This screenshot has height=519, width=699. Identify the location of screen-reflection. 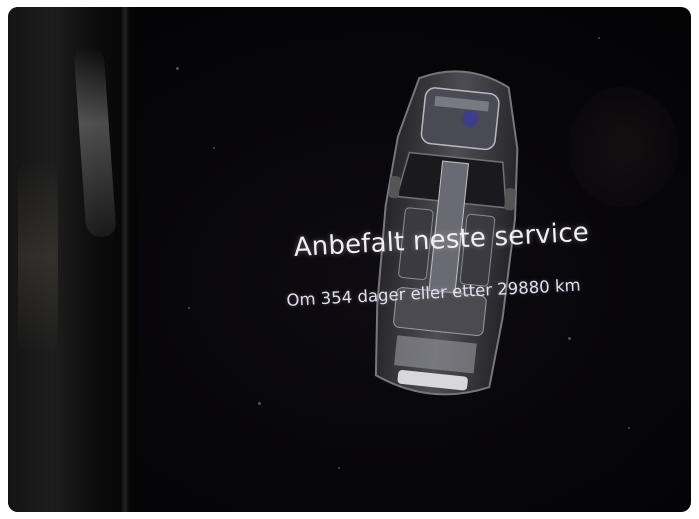
(623, 147).